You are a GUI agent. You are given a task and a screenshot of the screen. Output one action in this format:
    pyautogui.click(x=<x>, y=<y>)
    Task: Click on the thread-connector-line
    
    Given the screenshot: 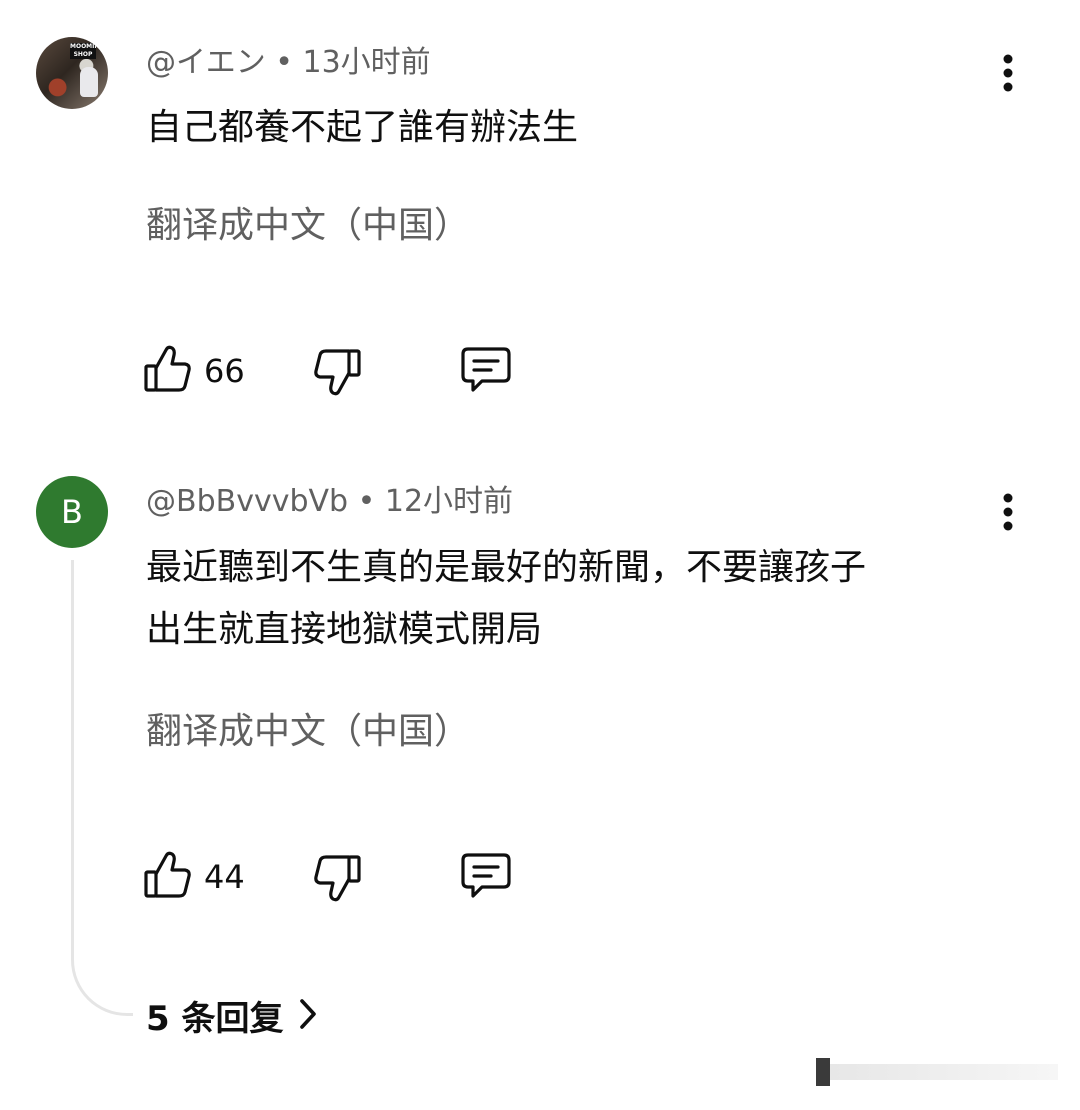 What is the action you would take?
    pyautogui.click(x=102, y=788)
    